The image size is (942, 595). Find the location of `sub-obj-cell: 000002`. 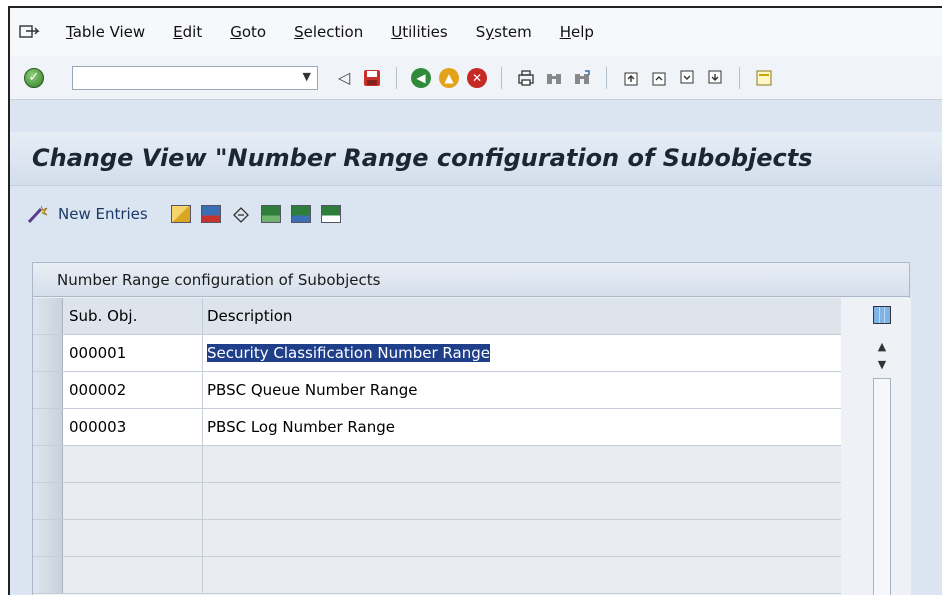

sub-obj-cell: 000002 is located at coordinates (133, 390).